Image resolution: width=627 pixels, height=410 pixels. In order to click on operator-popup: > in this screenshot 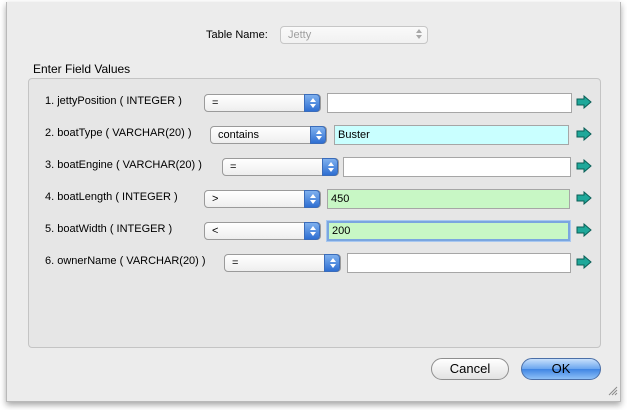, I will do `click(262, 199)`.